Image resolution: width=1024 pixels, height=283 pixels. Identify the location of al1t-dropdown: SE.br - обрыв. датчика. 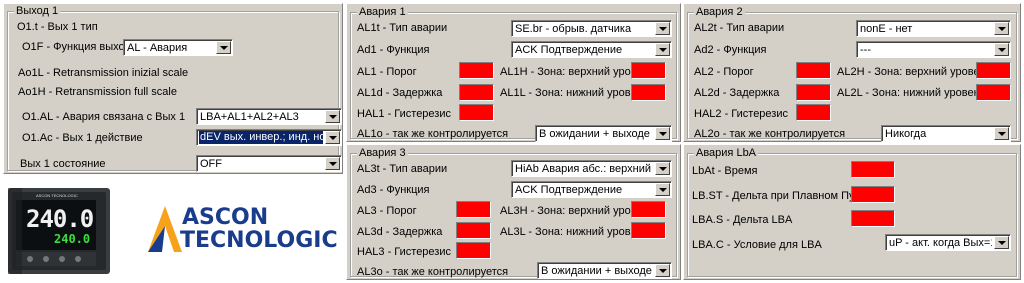
(591, 28).